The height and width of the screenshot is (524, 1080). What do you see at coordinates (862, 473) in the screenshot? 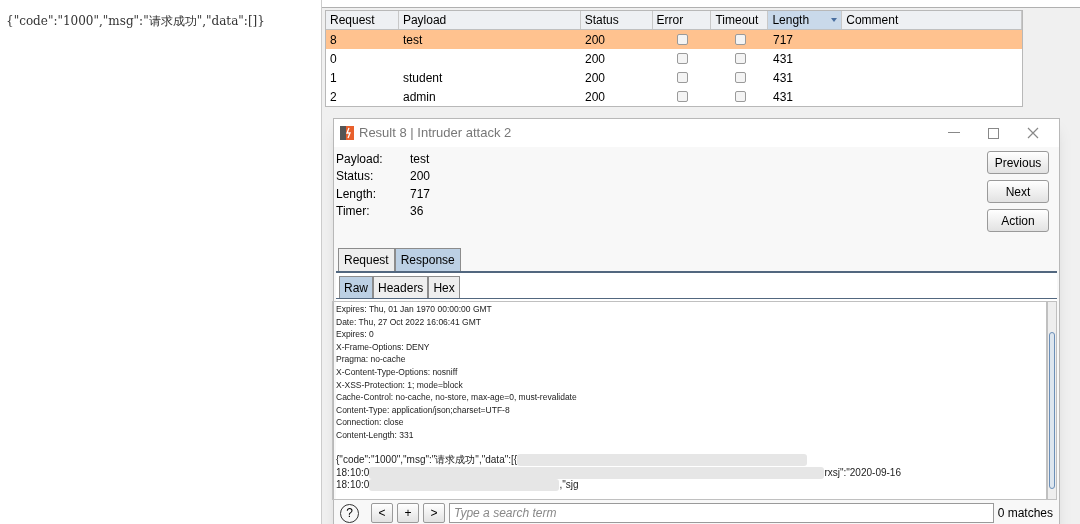
I see `response-body-text: rxsj":"2020-09-16` at bounding box center [862, 473].